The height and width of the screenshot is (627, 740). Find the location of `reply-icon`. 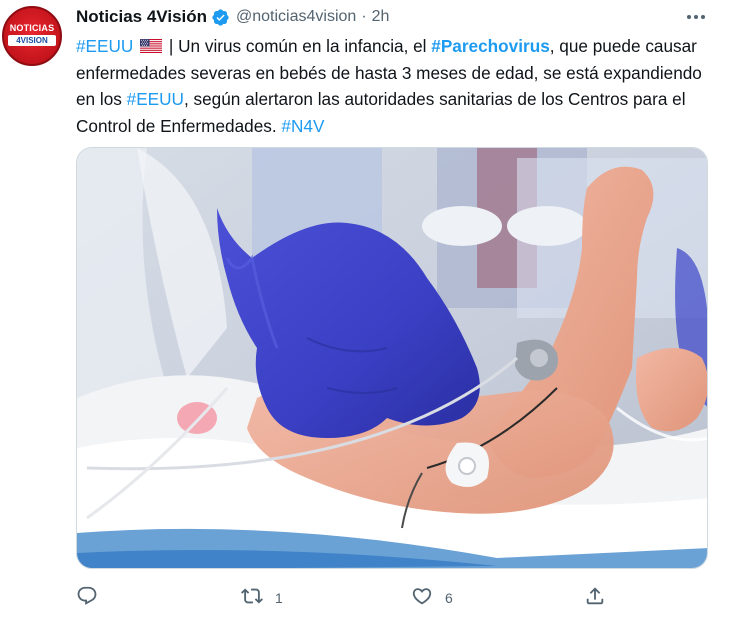

reply-icon is located at coordinates (87, 598).